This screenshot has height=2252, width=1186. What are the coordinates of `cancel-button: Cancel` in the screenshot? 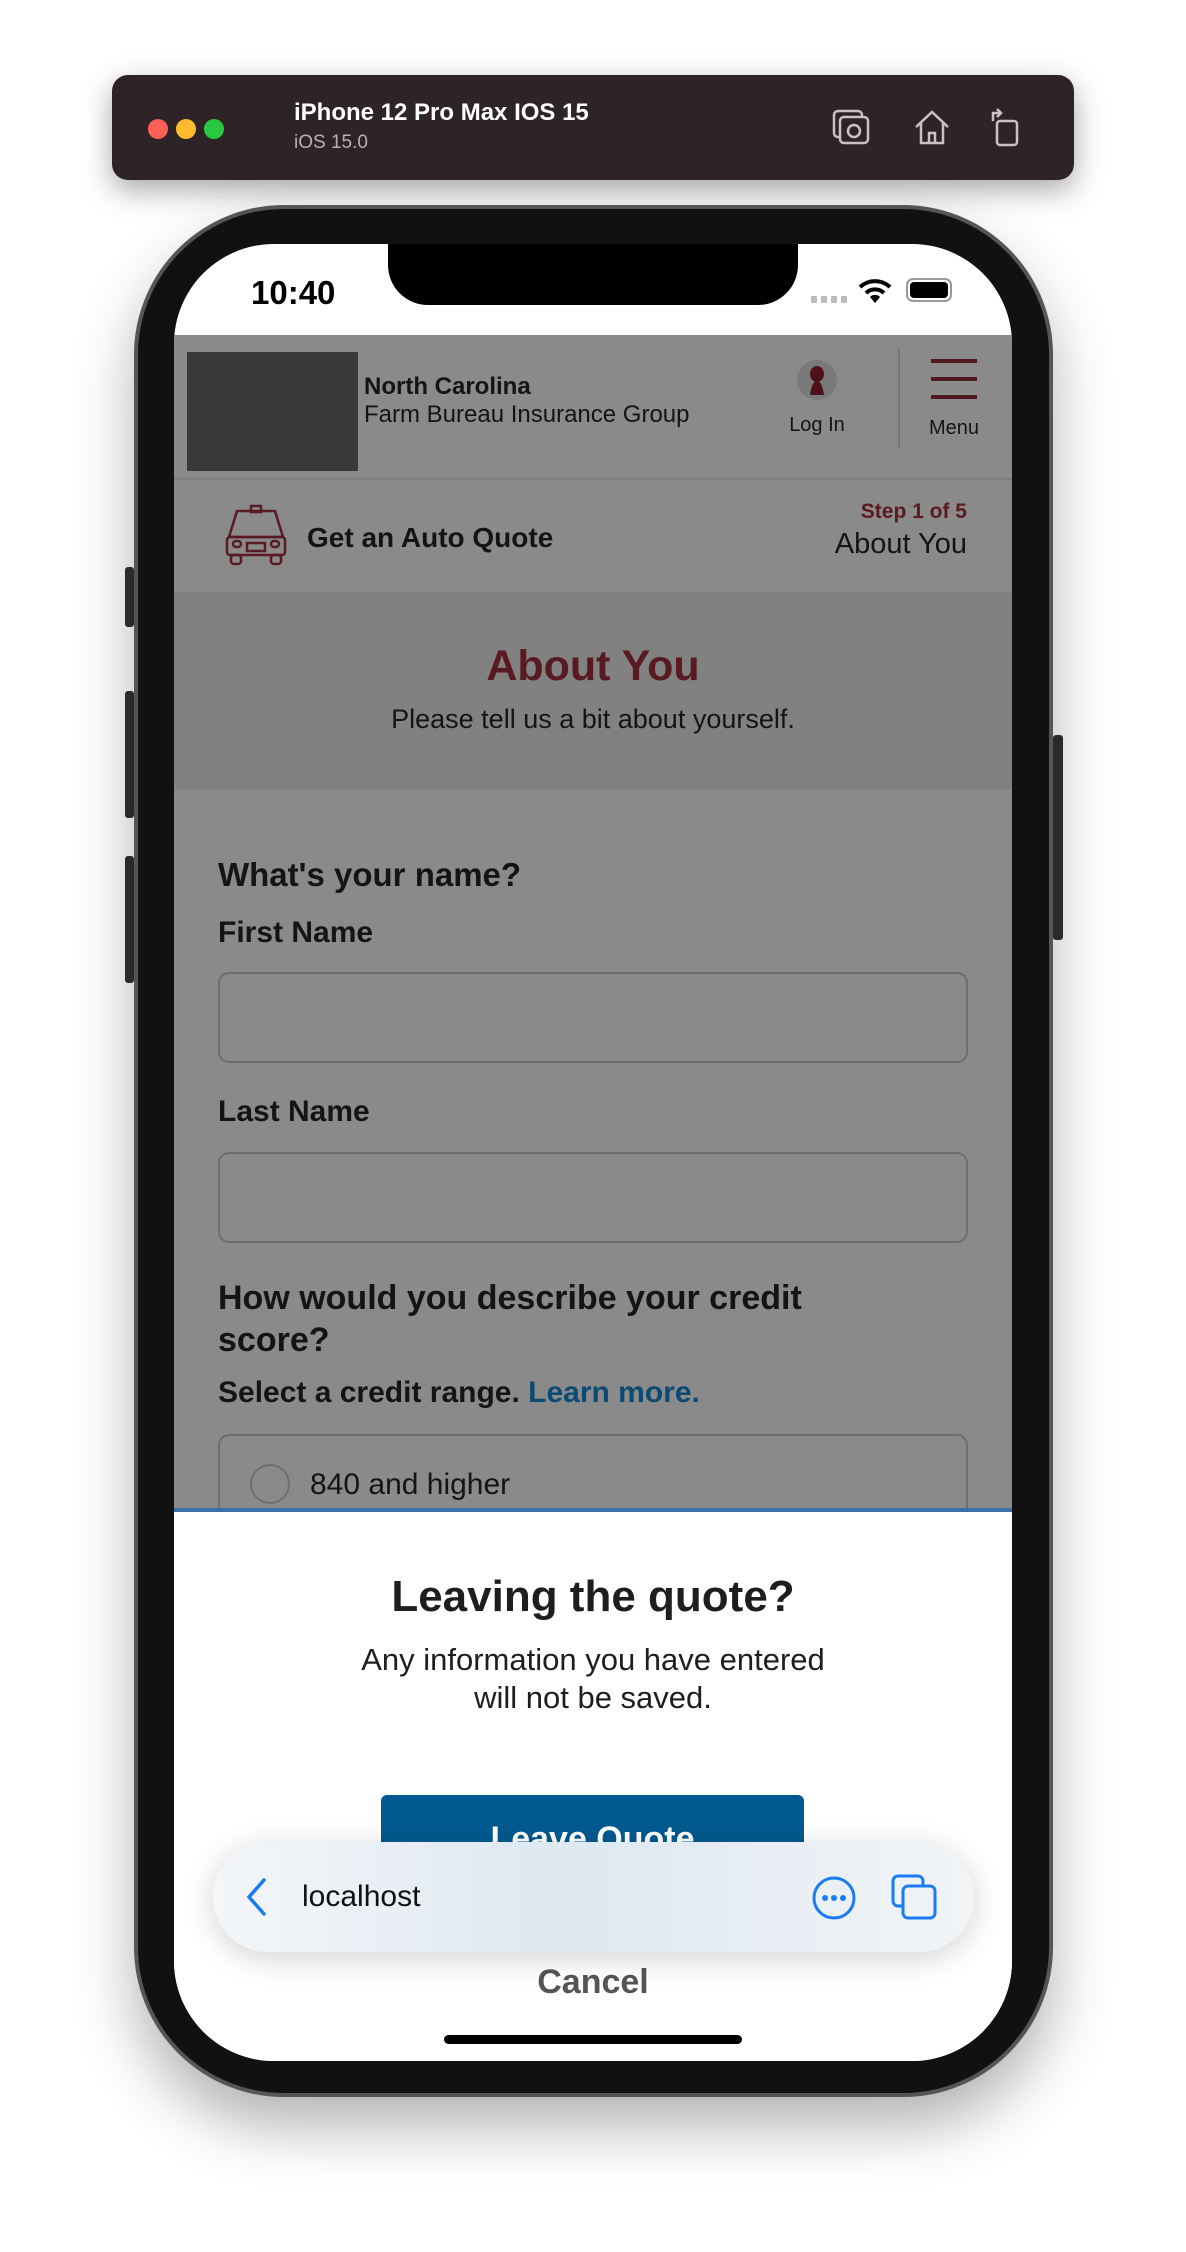 It's located at (593, 1982).